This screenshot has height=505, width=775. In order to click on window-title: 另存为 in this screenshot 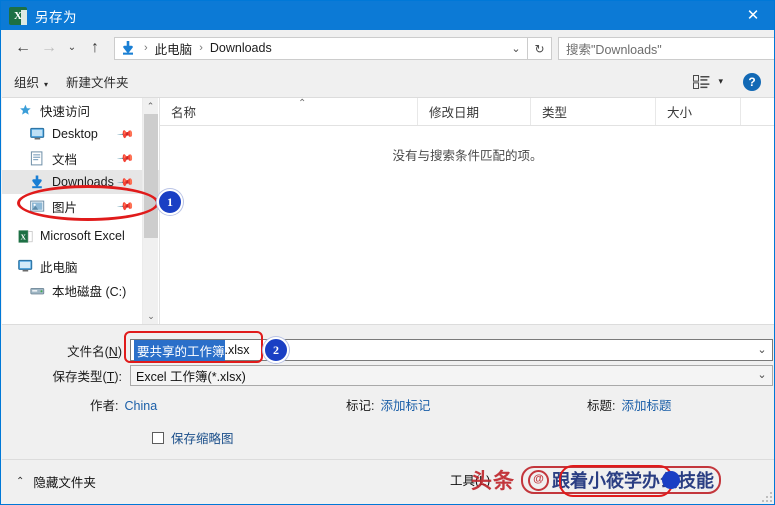, I will do `click(56, 17)`.